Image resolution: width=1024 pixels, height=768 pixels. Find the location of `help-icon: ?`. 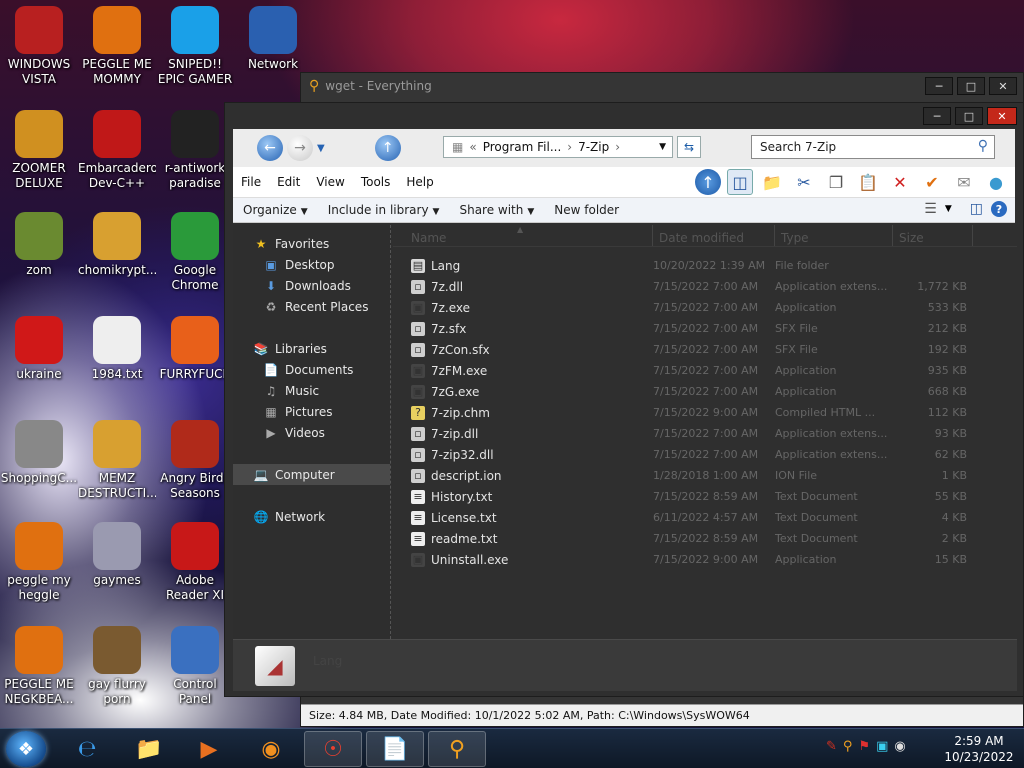

help-icon: ? is located at coordinates (999, 209).